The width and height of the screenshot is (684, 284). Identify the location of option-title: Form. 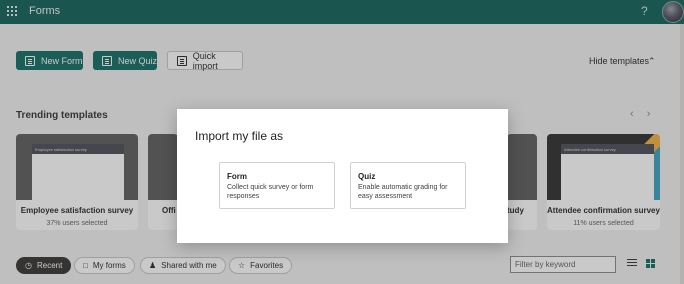
(237, 176).